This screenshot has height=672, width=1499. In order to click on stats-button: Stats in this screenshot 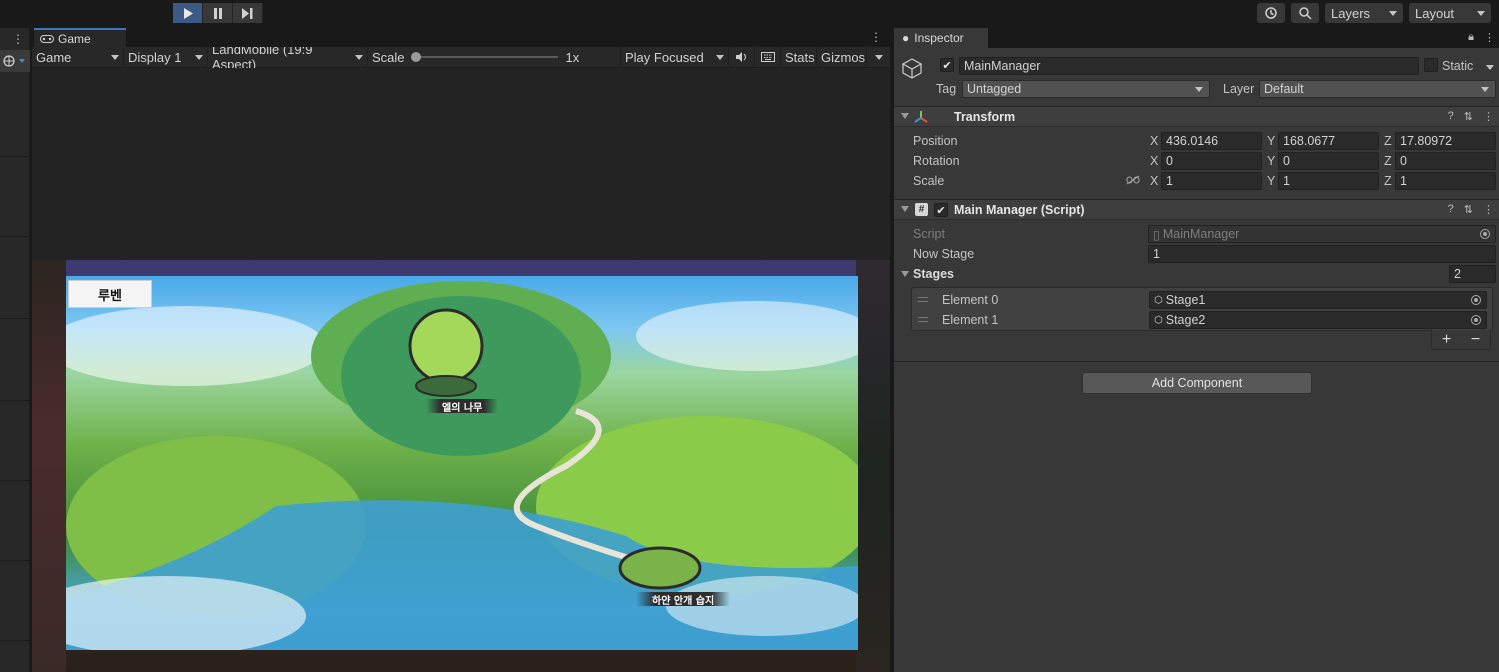, I will do `click(799, 57)`.